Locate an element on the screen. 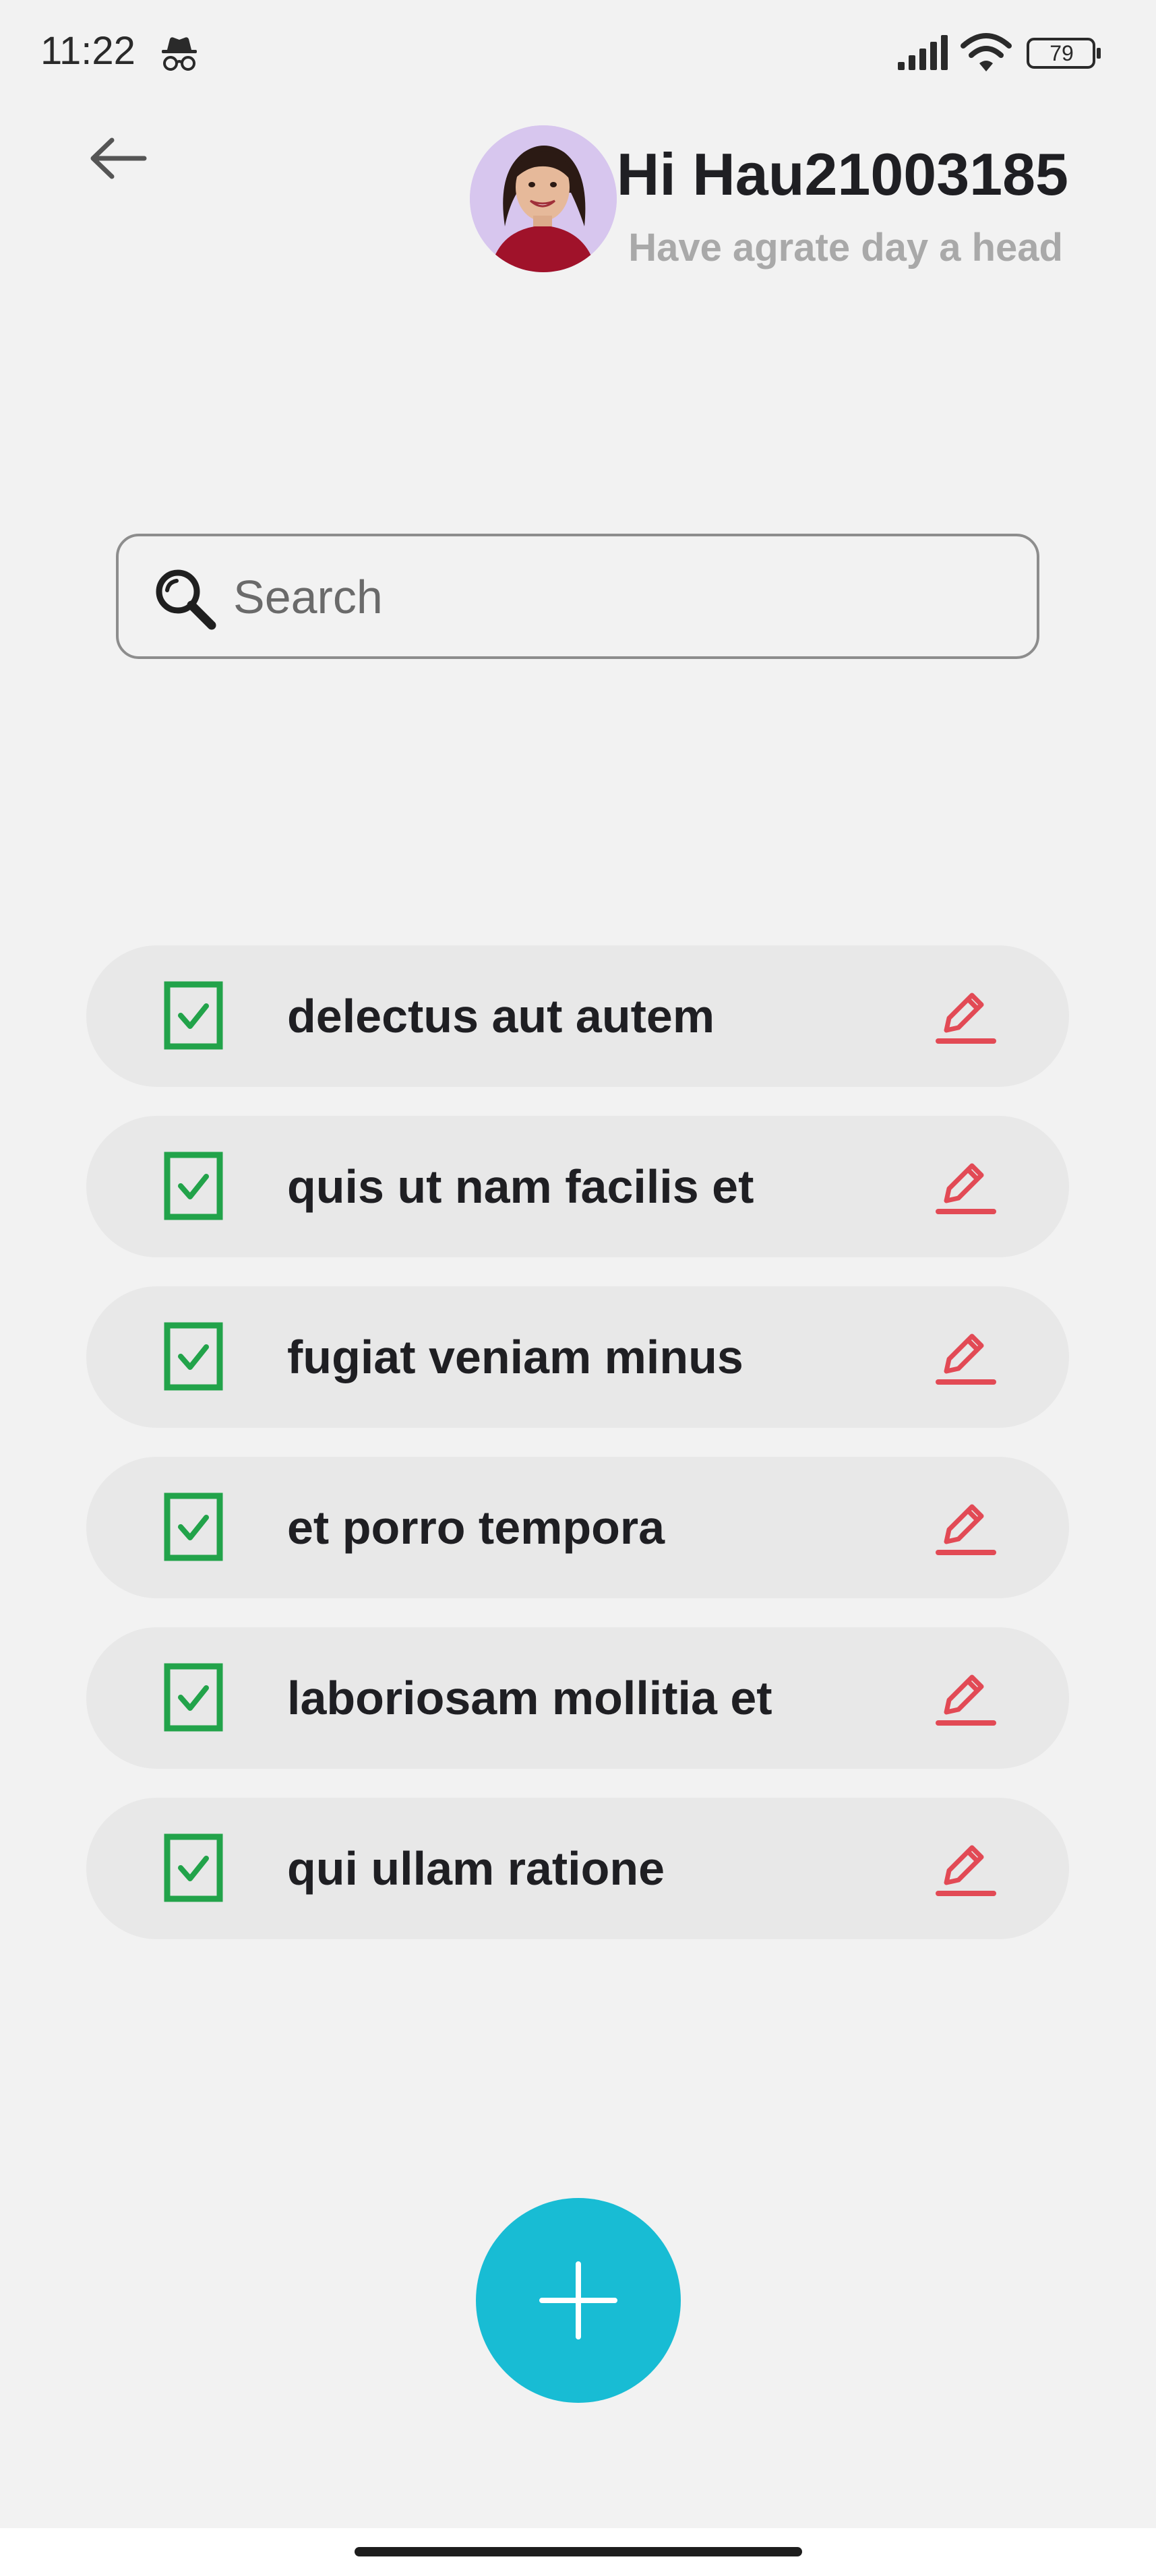  greeting-subtitle: Have agrate day a head is located at coordinates (845, 248).